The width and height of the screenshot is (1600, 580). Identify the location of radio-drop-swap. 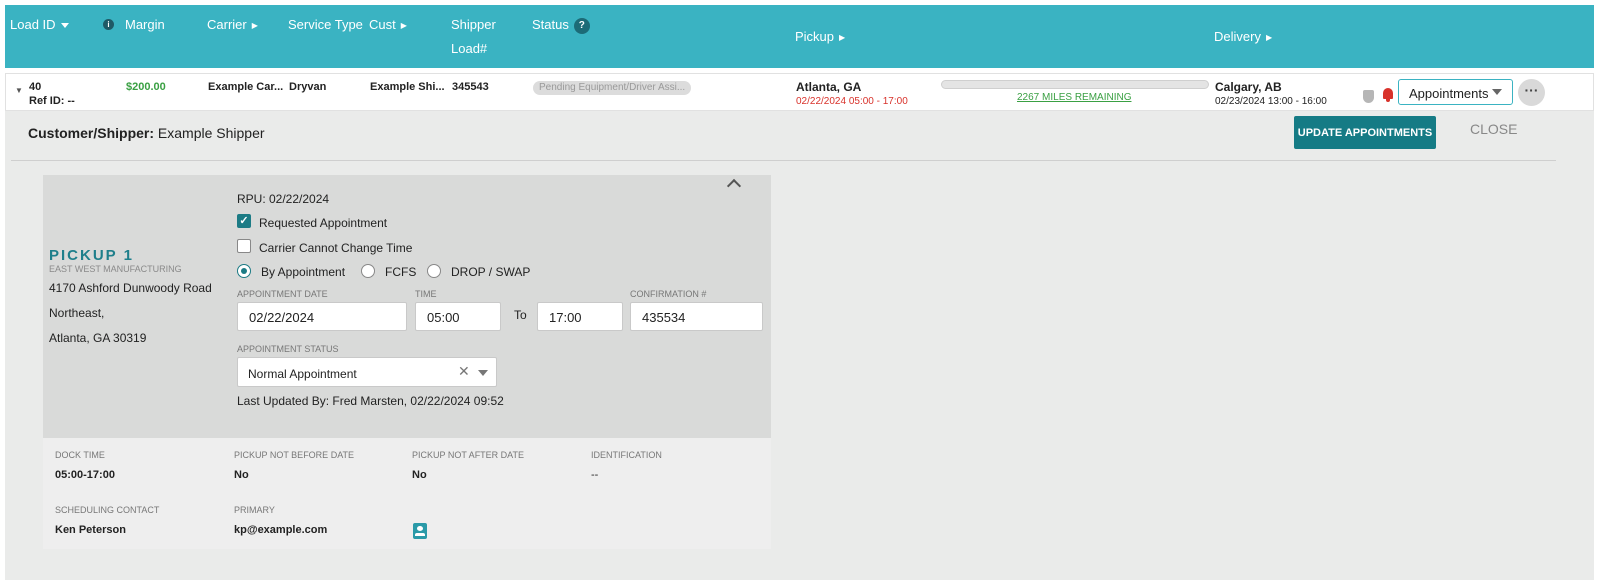
(434, 271).